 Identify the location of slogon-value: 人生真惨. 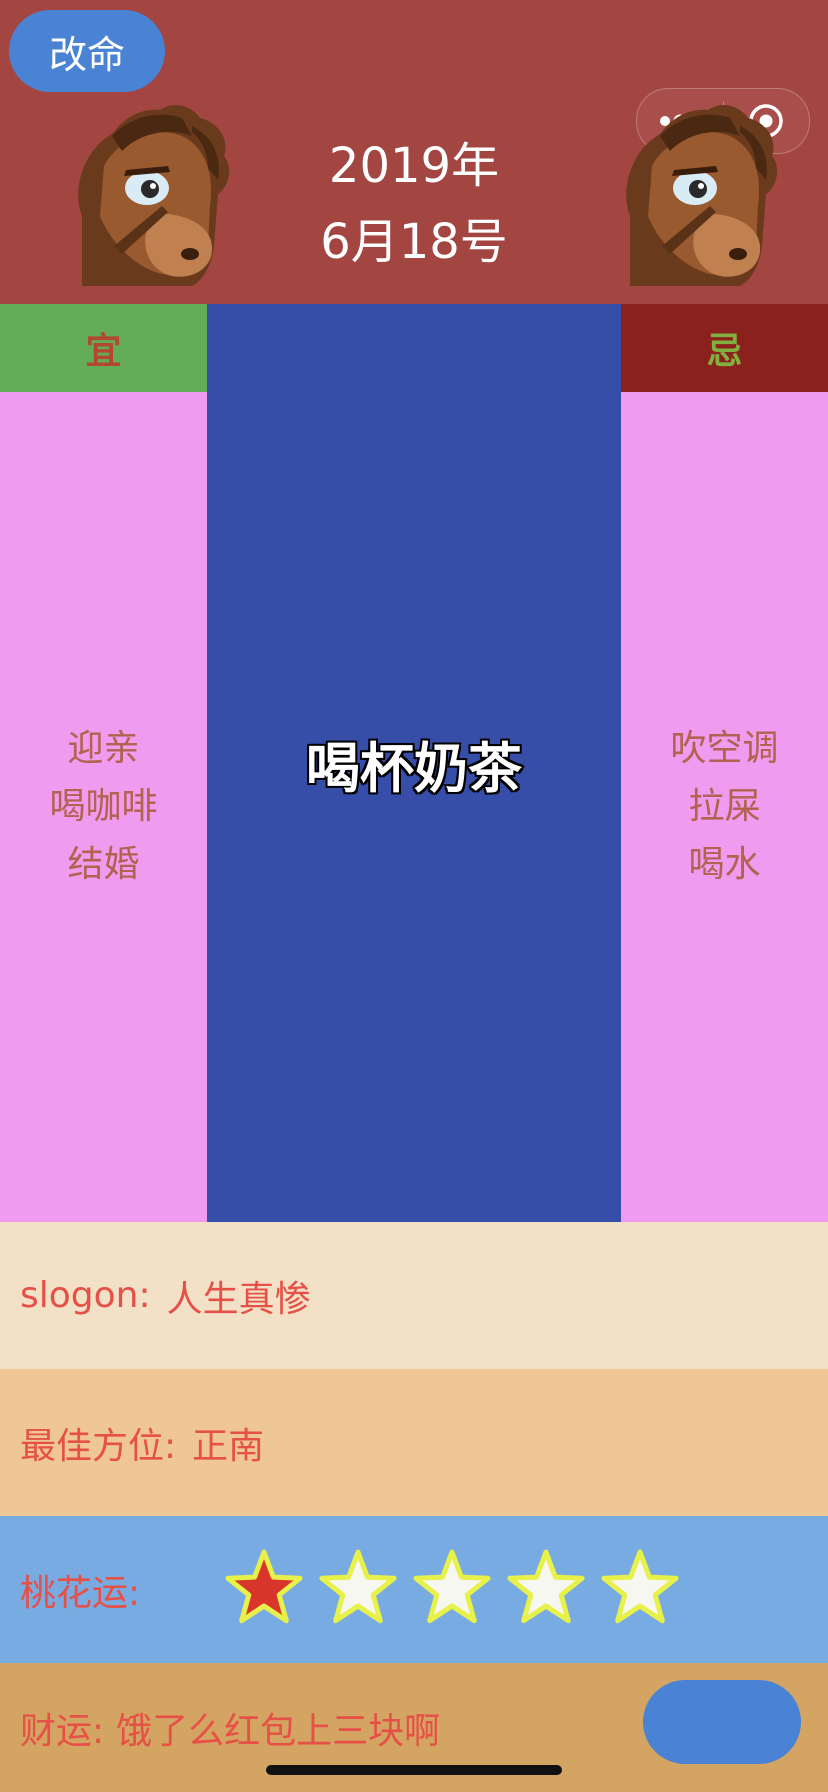
(238, 1299).